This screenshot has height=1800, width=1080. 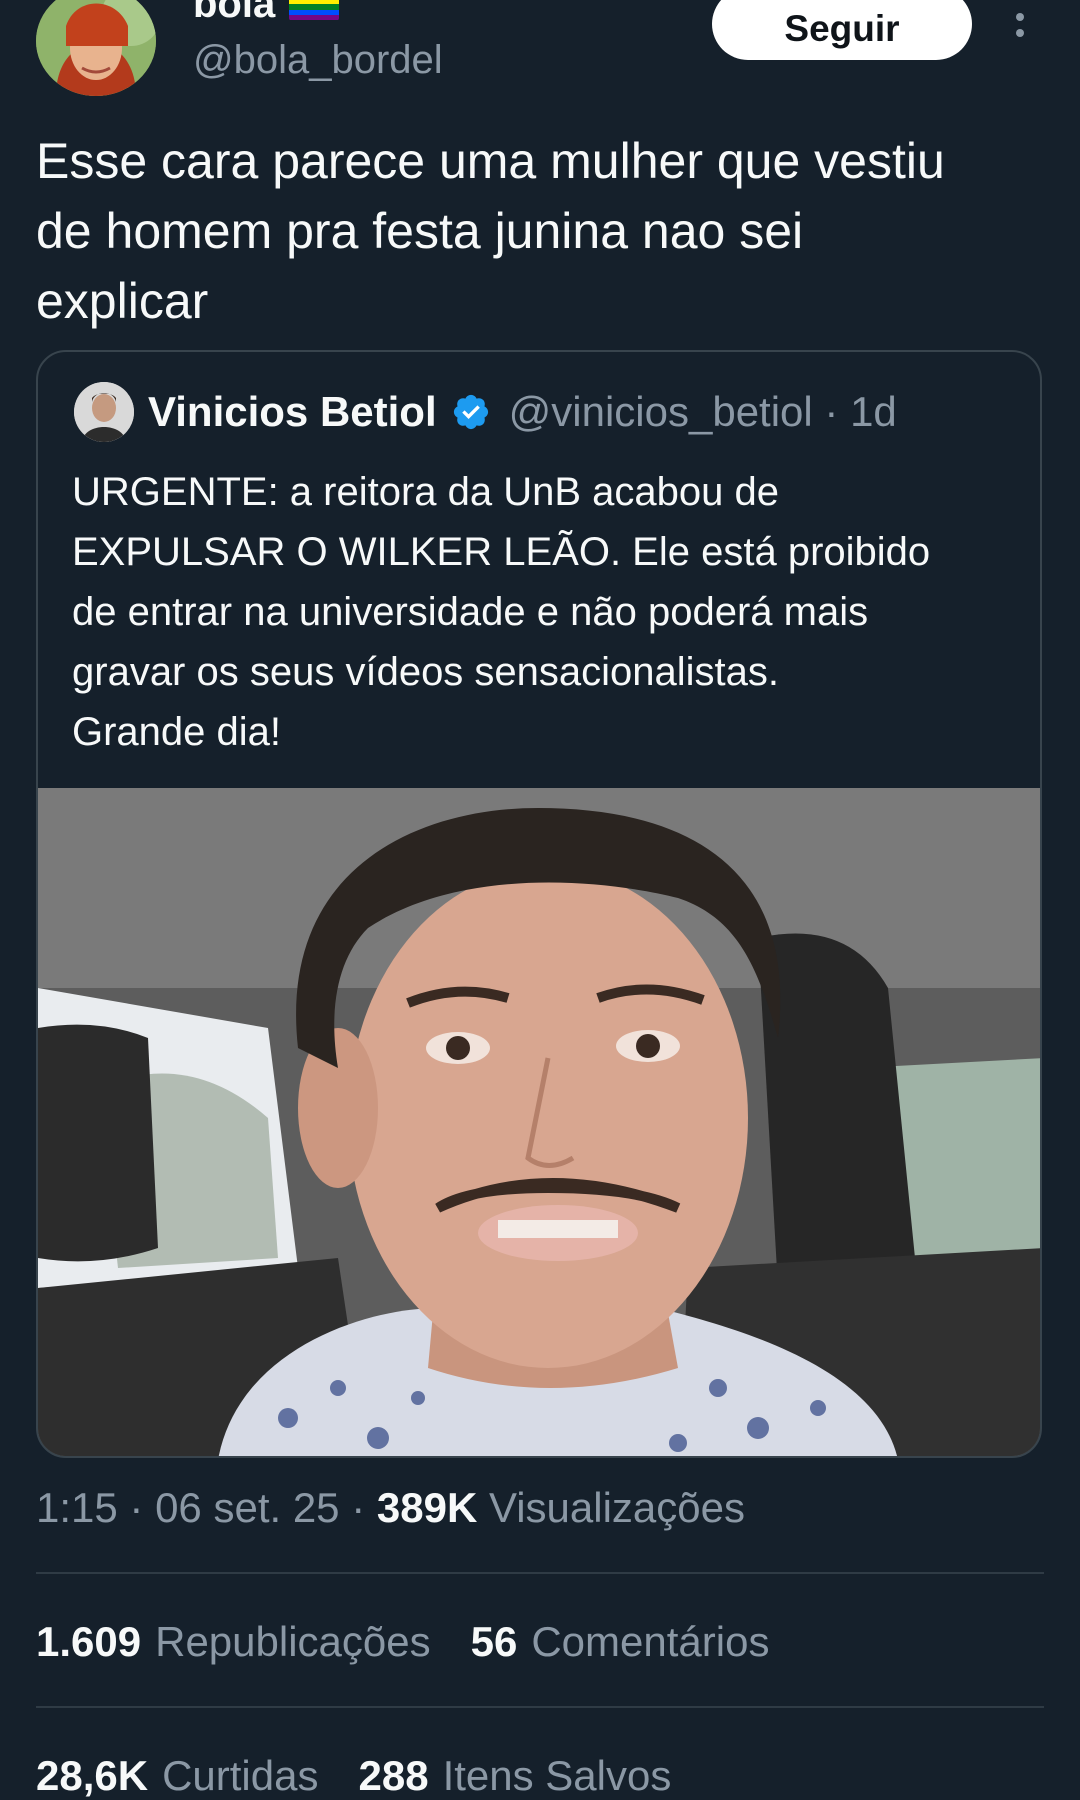 I want to click on views-label: Visualizações, so click(x=611, y=1507).